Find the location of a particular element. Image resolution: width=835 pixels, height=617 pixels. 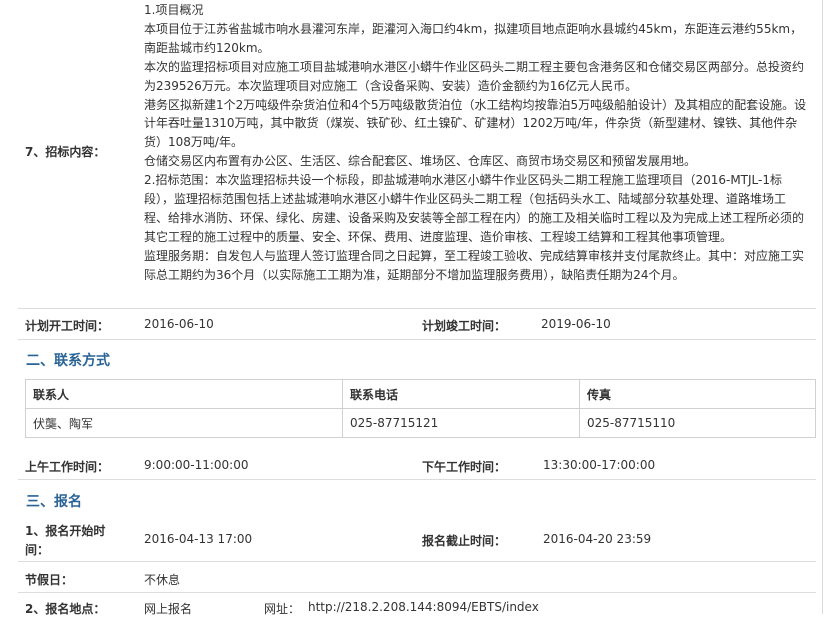

overview-heading: 1.项目概况 is located at coordinates (174, 10).